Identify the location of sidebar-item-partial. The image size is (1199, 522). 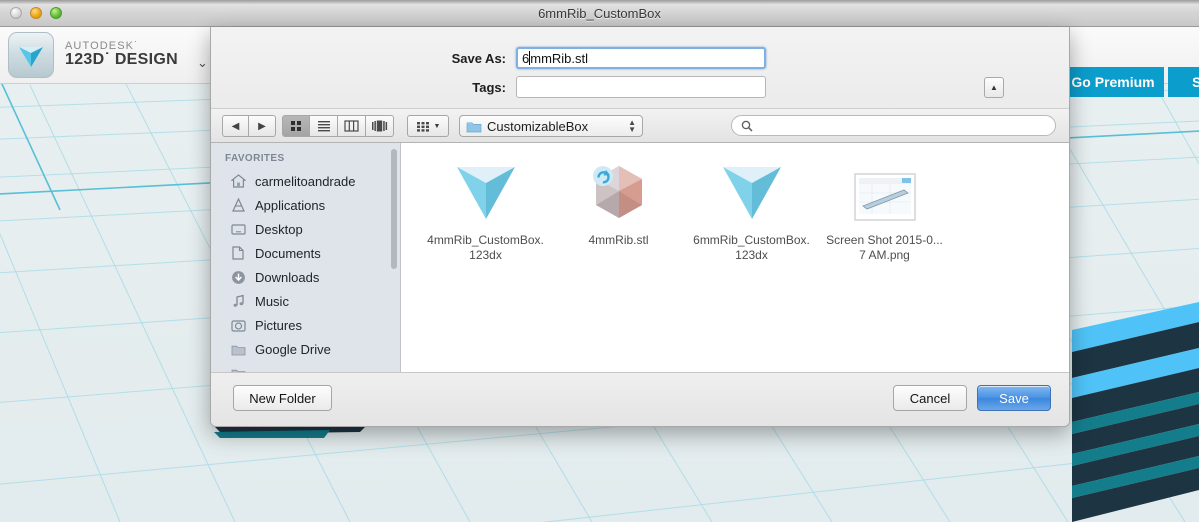
(305, 366).